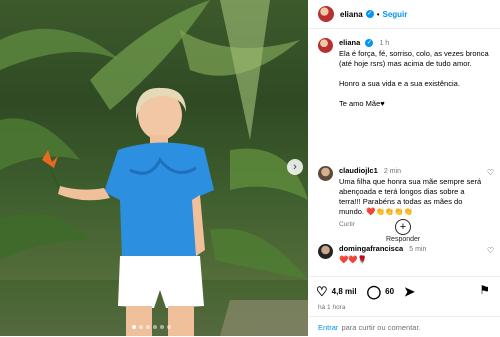 This screenshot has height=337, width=500. I want to click on comment-text: ❤️❤️🌹, so click(353, 259).